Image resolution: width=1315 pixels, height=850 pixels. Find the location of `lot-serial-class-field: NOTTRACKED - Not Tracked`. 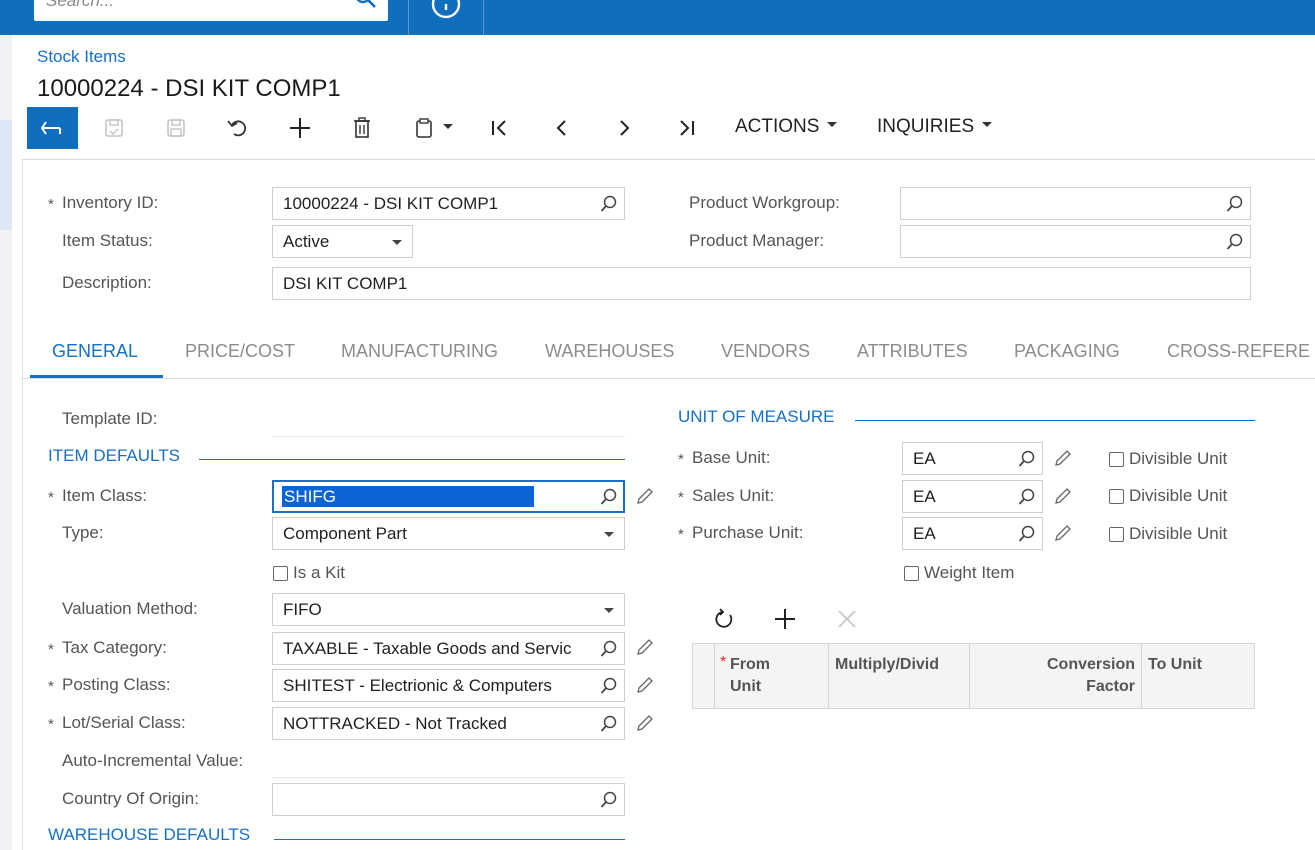

lot-serial-class-field: NOTTRACKED - Not Tracked is located at coordinates (448, 723).